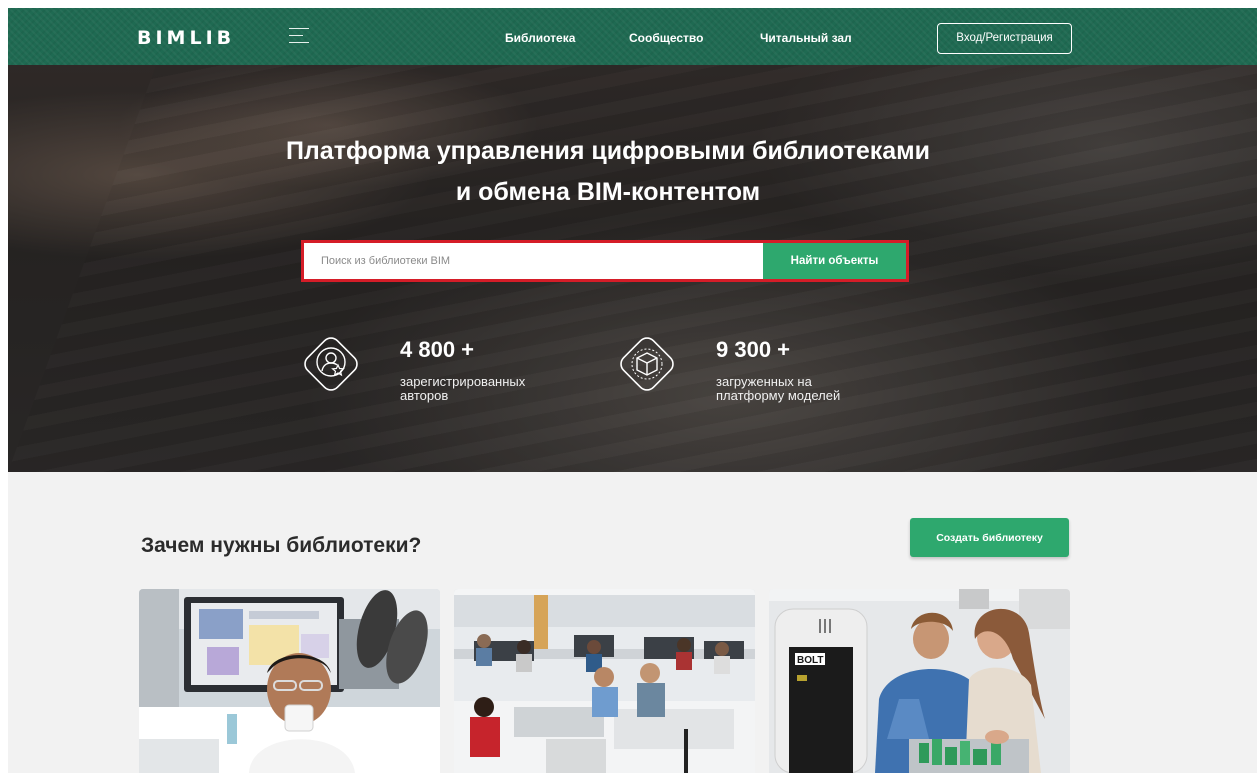 This screenshot has height=773, width=1257. Describe the element at coordinates (186, 38) in the screenshot. I see `site-logo: BIMLIB` at that location.